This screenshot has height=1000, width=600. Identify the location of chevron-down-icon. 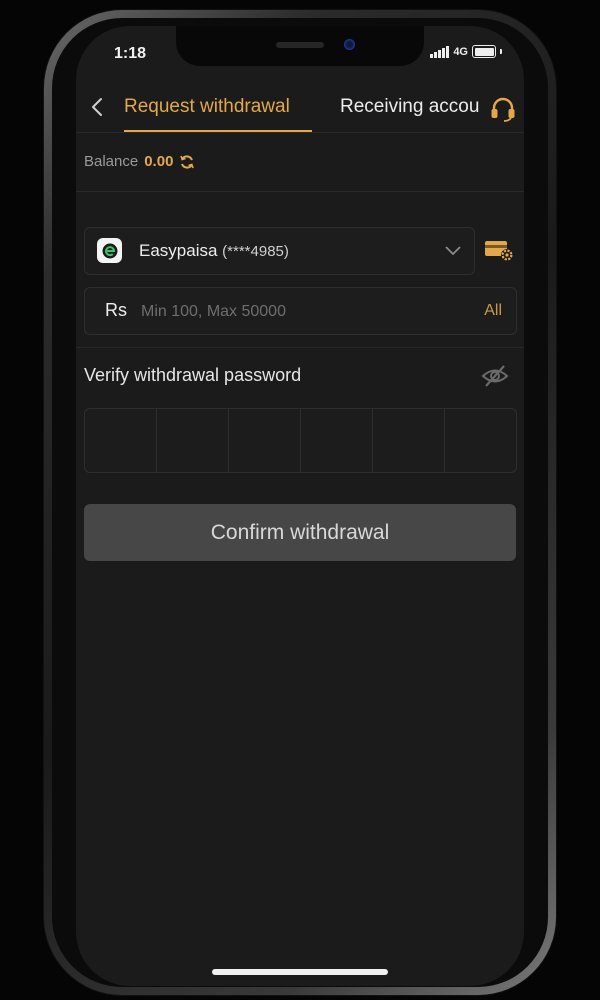
(453, 251).